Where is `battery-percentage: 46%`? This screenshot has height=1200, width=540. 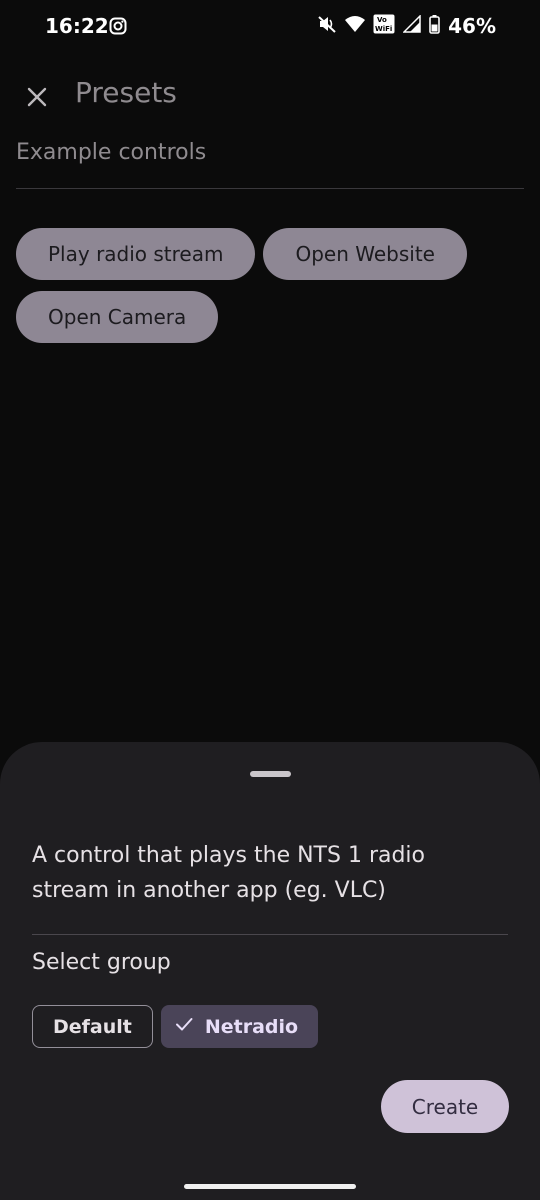
battery-percentage: 46% is located at coordinates (472, 26).